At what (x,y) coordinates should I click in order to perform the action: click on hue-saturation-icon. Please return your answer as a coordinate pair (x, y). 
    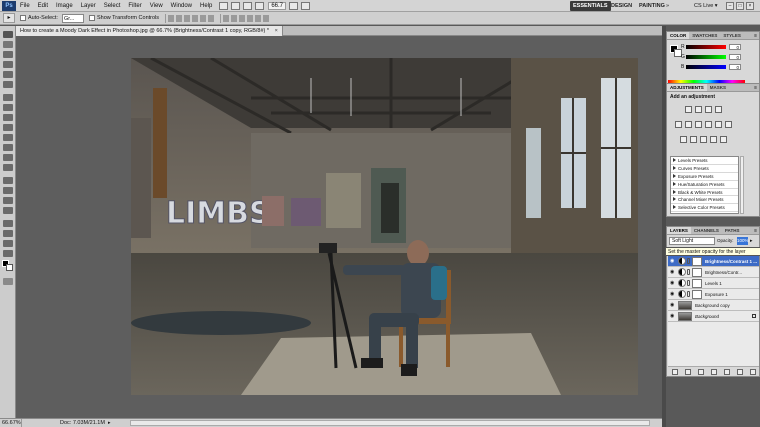
    Looking at the image, I should click on (688, 124).